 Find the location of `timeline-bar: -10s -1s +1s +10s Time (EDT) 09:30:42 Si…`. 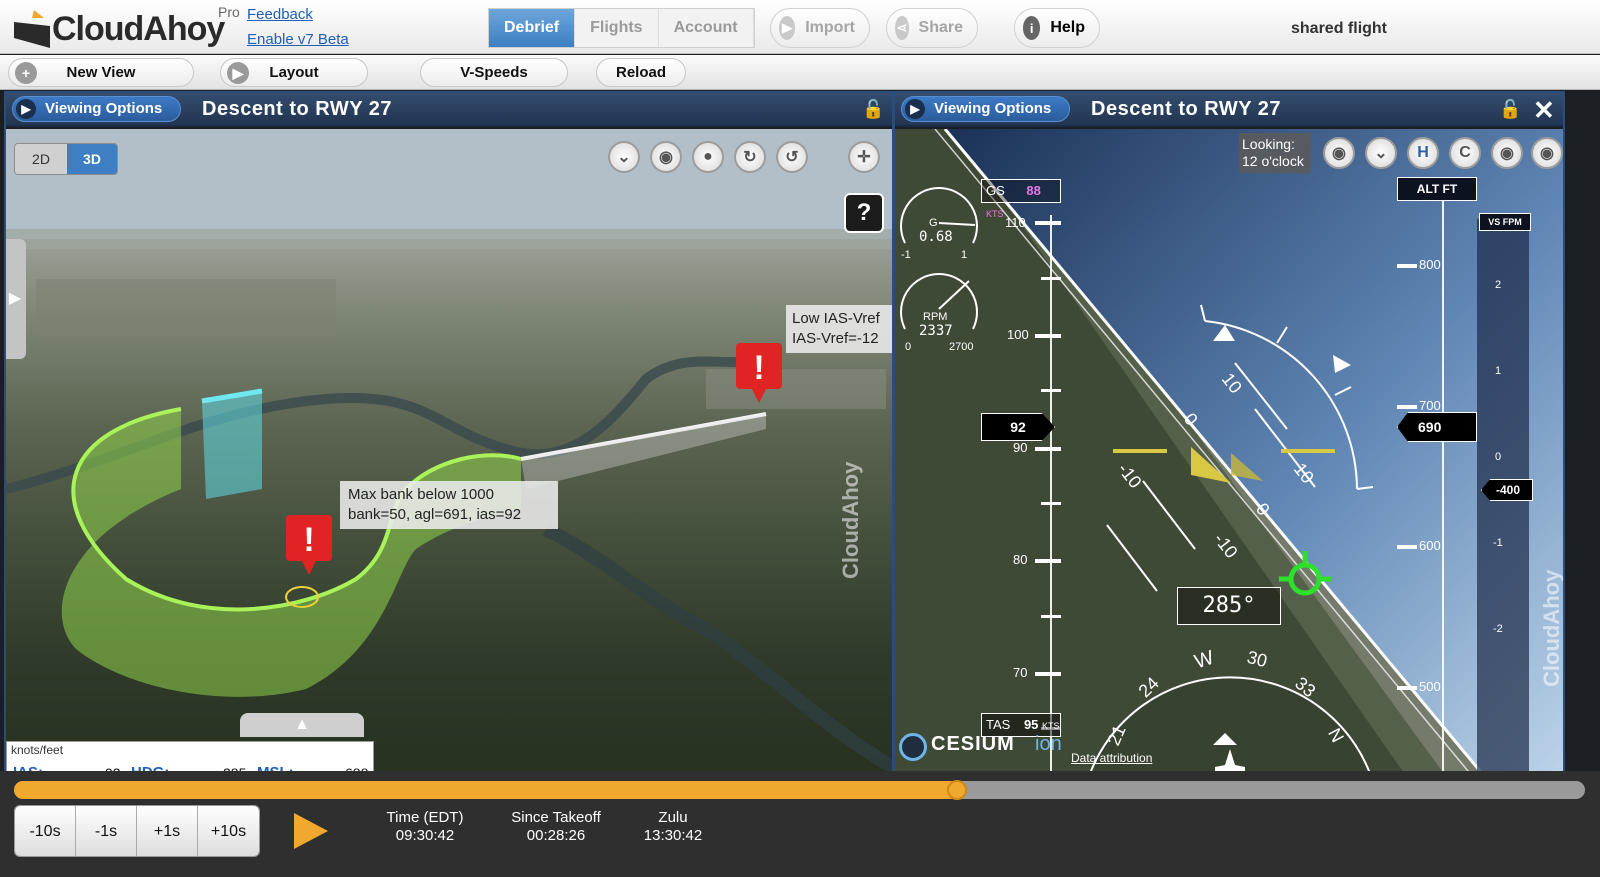

timeline-bar: -10s -1s +1s +10s Time (EDT) 09:30:42 Si… is located at coordinates (800, 824).